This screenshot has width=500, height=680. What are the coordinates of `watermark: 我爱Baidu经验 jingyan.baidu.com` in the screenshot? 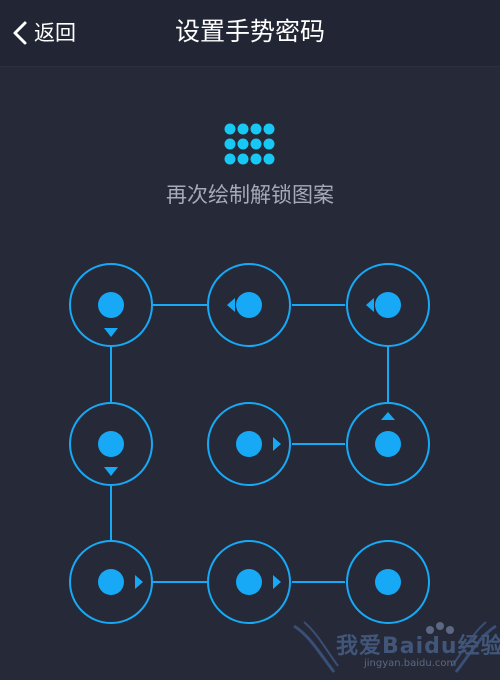 It's located at (395, 643).